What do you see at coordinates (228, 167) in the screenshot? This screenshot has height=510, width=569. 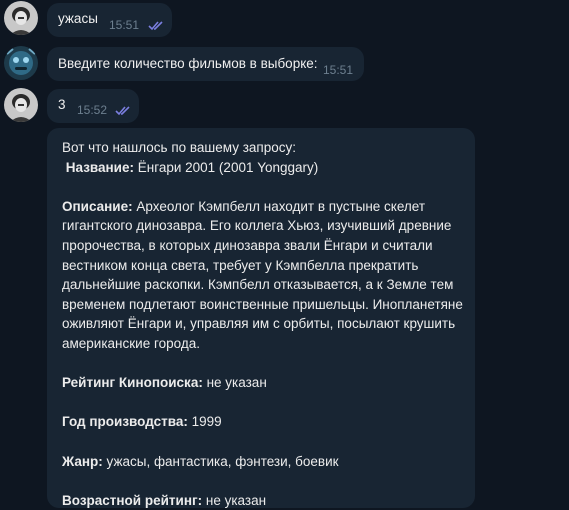 I see `movie-title-value: Ёнгари 2001 (2001 Yonggary)` at bounding box center [228, 167].